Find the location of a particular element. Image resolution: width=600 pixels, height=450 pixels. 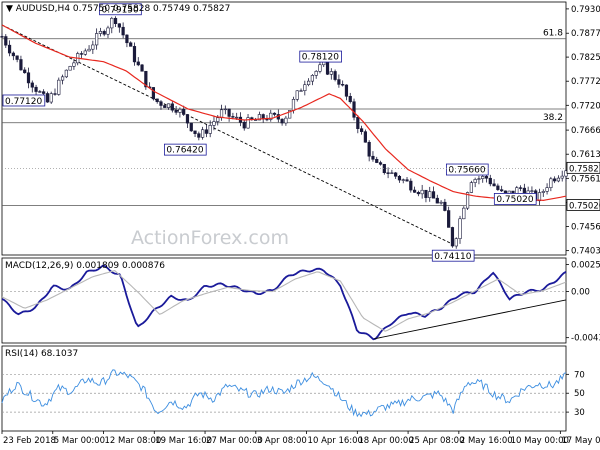

x-tick-label: 19 Mar 16:00 is located at coordinates (183, 441).